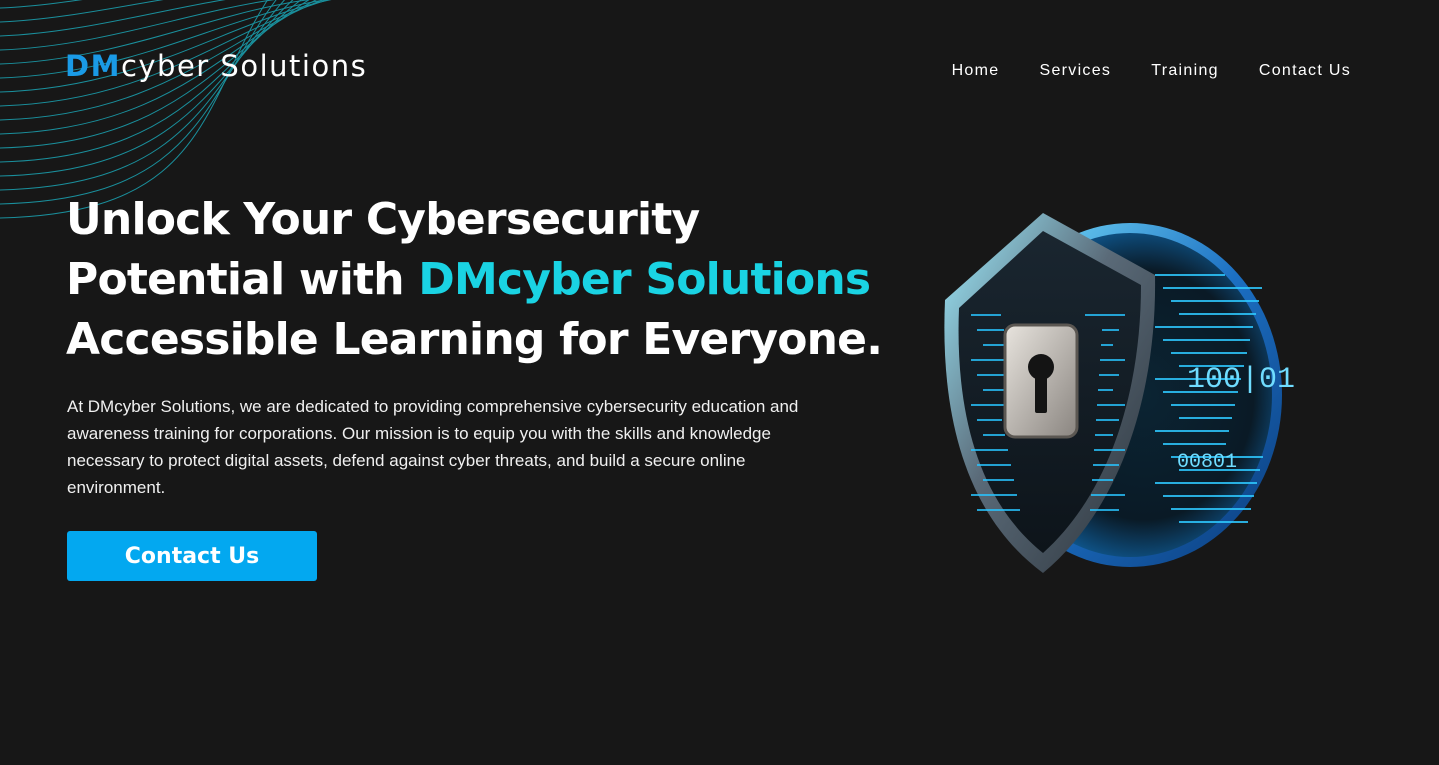 The height and width of the screenshot is (765, 1439). I want to click on disc-readout-1: 100|01, so click(1241, 380).